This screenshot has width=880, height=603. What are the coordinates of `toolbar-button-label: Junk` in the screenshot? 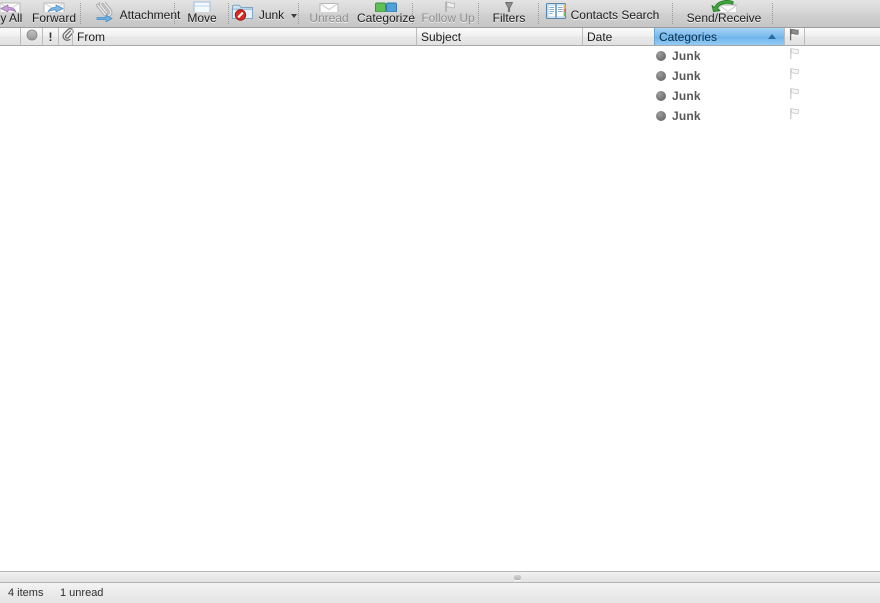 It's located at (271, 15).